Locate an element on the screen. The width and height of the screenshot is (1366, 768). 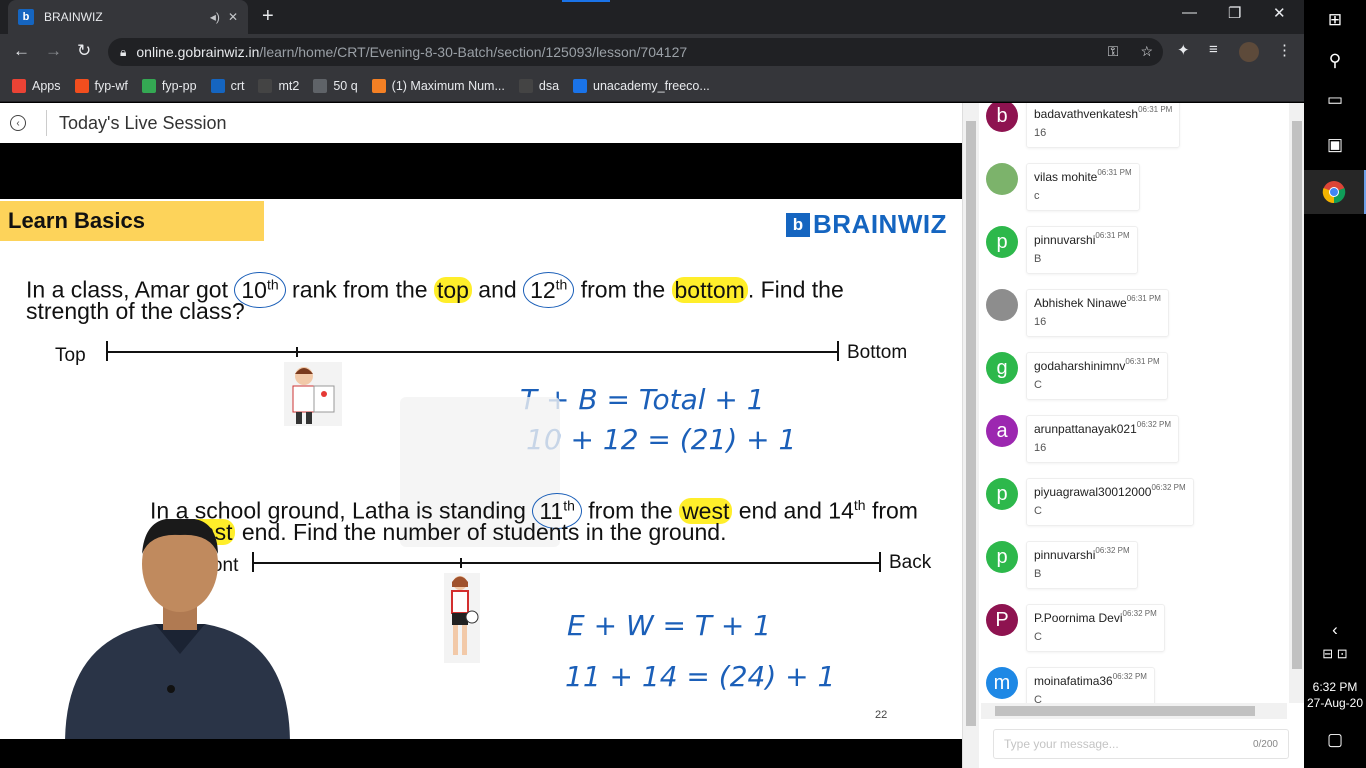
message-time: 06:31 PM is located at coordinates (1142, 361).